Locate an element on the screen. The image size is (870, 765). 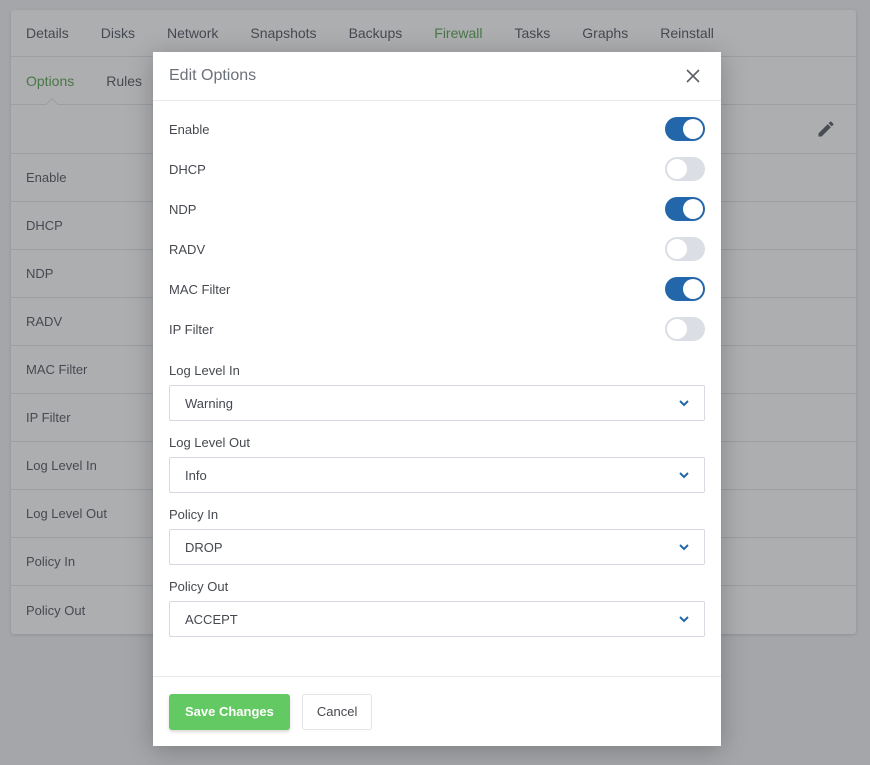
toggle-label: RADV is located at coordinates (187, 249).